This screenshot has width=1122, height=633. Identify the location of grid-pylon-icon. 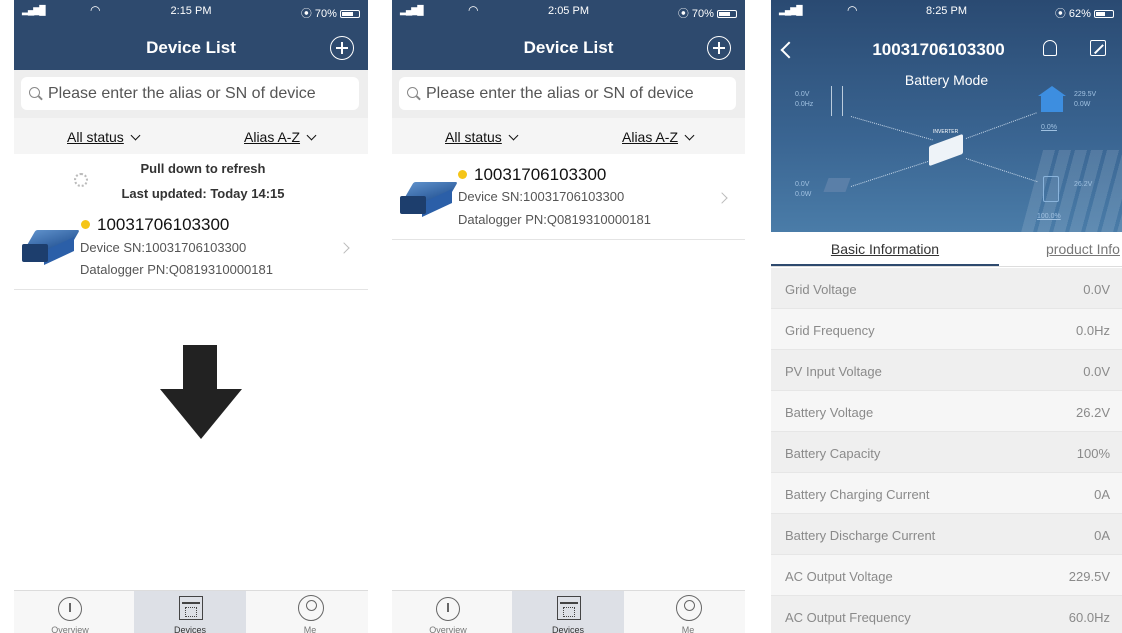
(837, 101).